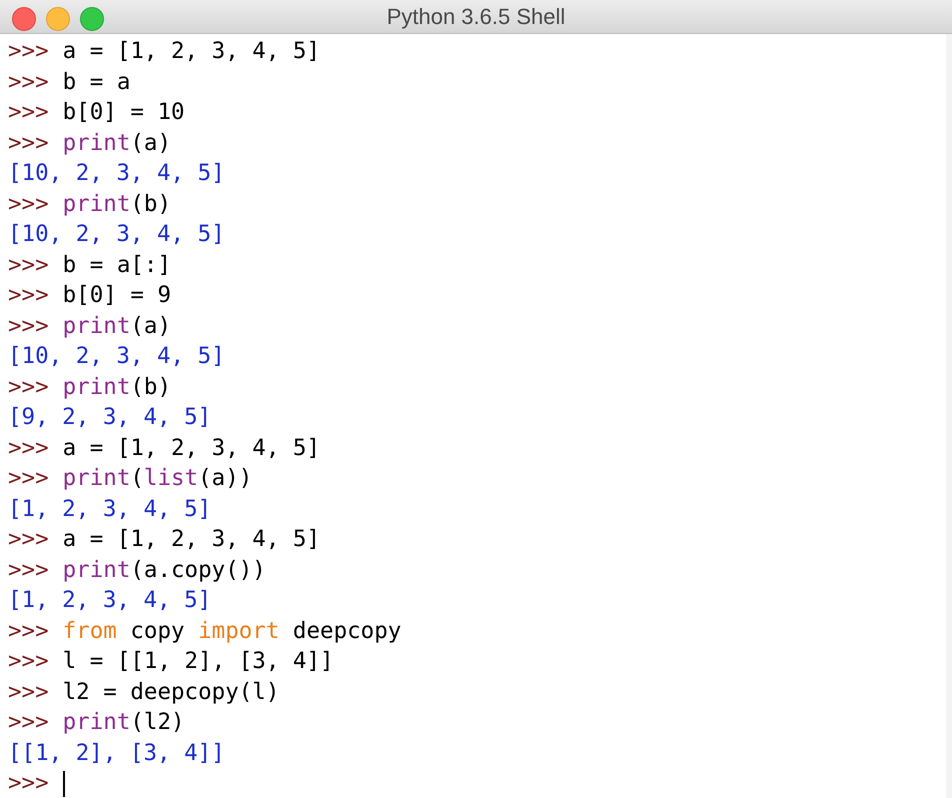 This screenshot has width=952, height=798. I want to click on text-cursor, so click(63, 784).